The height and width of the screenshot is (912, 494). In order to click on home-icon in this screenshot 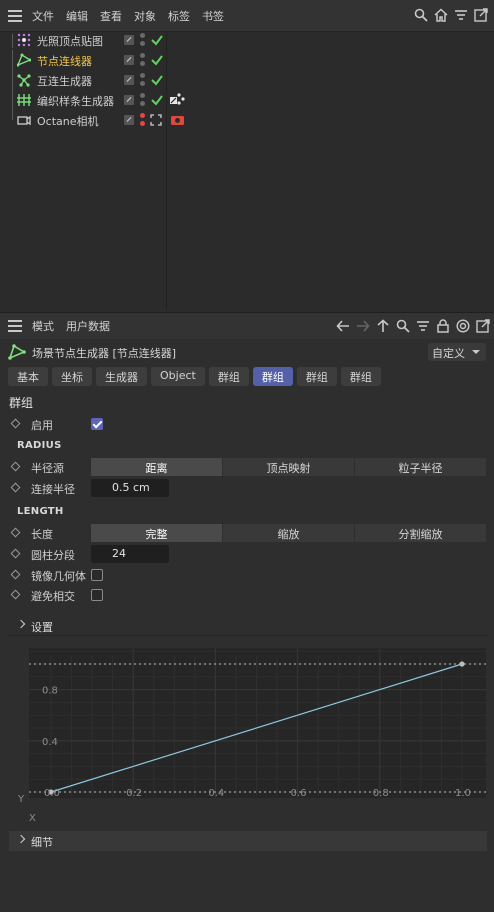, I will do `click(441, 15)`.